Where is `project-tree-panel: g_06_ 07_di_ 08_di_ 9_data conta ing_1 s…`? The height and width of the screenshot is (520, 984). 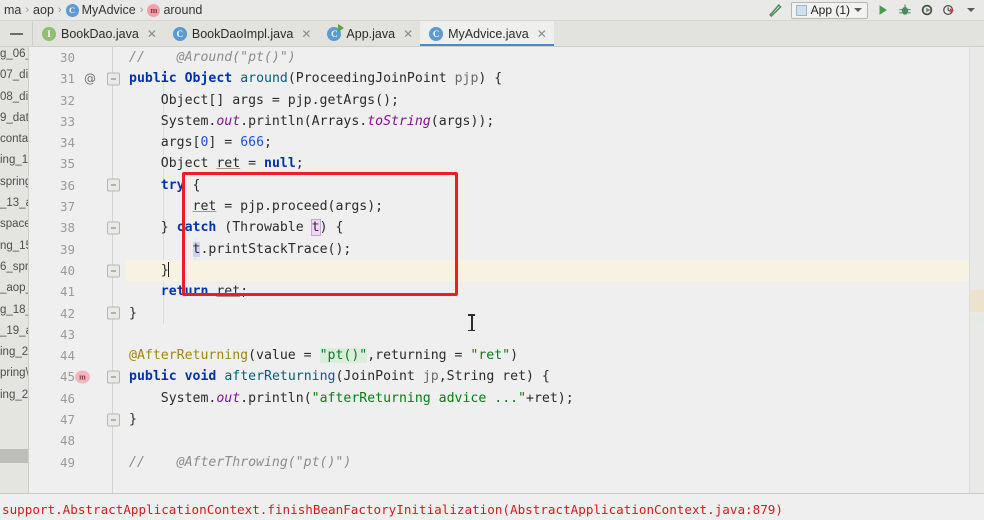 project-tree-panel: g_06_ 07_di_ 08_di_ 9_data conta ing_1 s… is located at coordinates (14, 270).